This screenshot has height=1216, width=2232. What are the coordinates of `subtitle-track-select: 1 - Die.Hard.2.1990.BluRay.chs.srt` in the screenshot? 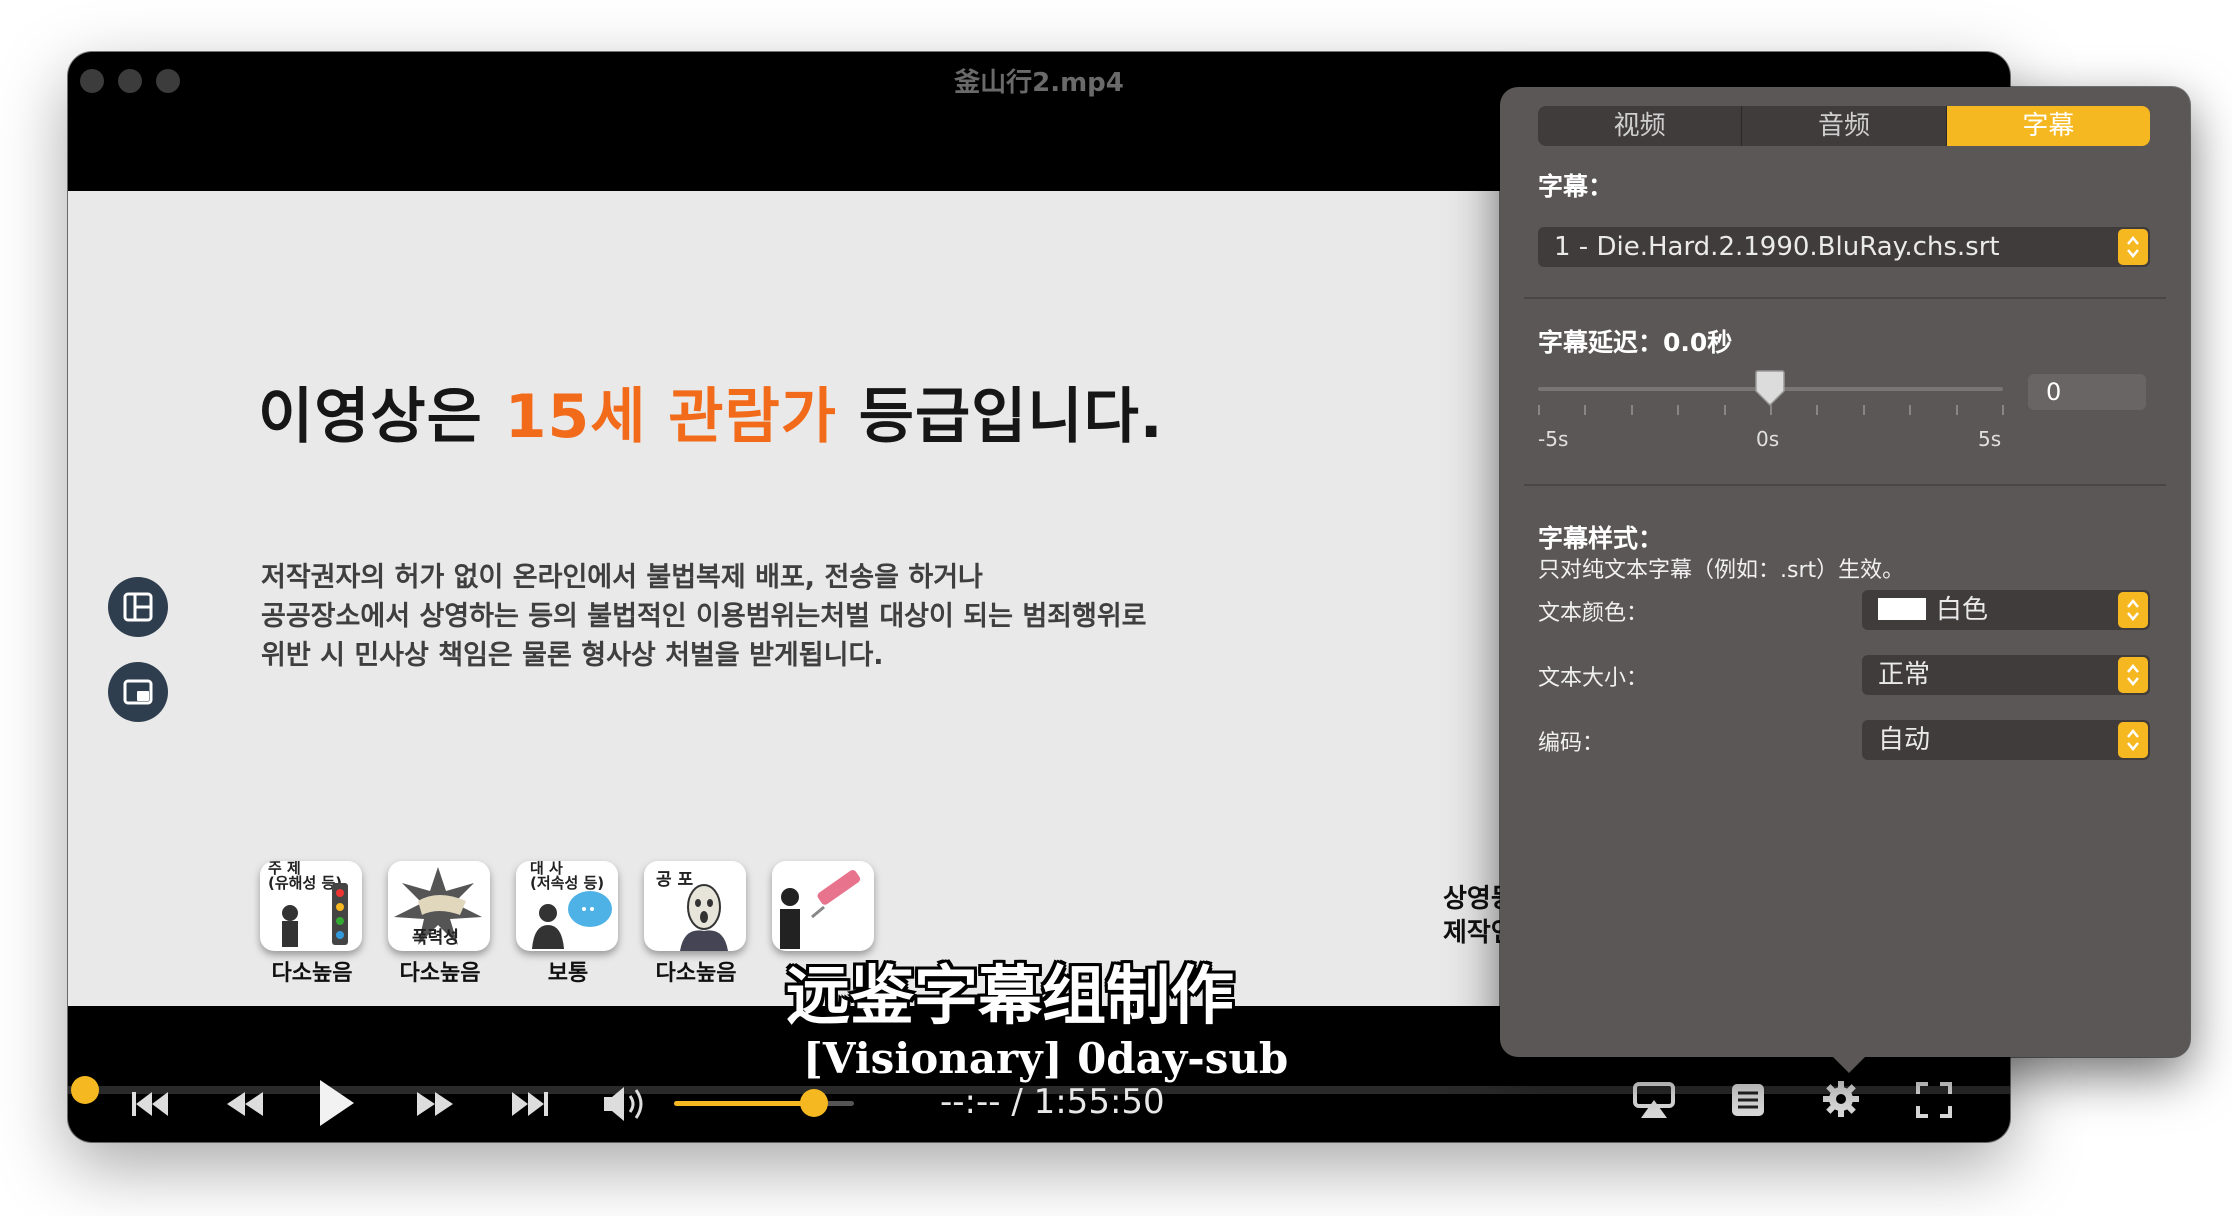 It's located at (1844, 247).